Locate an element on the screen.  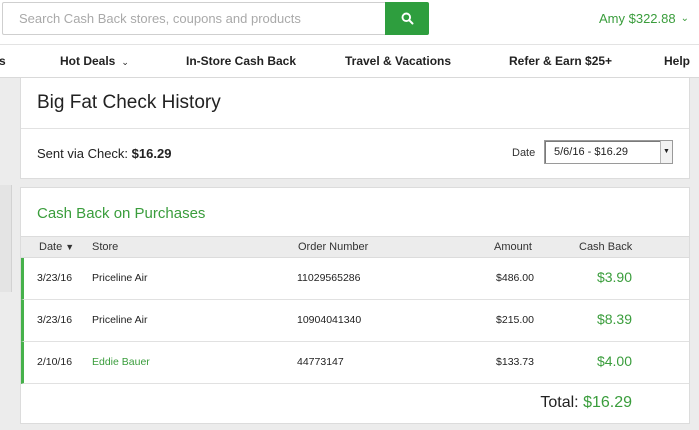
cell-cash-back: $4.00 is located at coordinates (614, 361).